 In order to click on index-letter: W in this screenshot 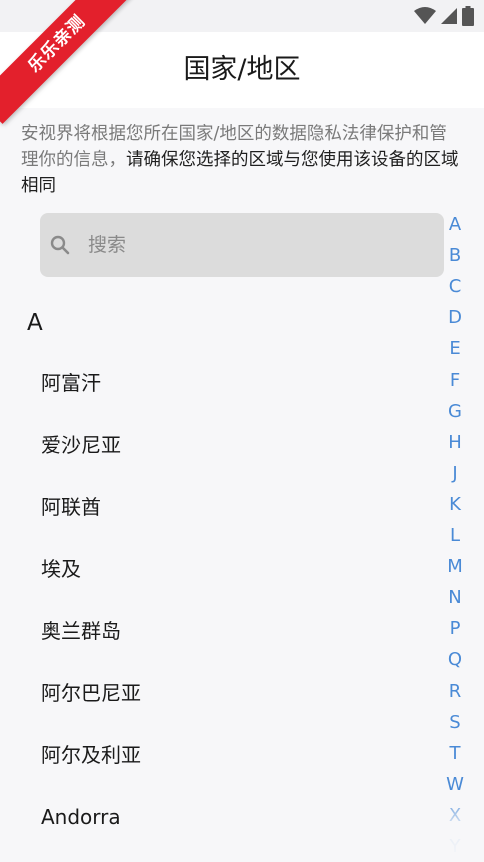, I will do `click(455, 785)`.